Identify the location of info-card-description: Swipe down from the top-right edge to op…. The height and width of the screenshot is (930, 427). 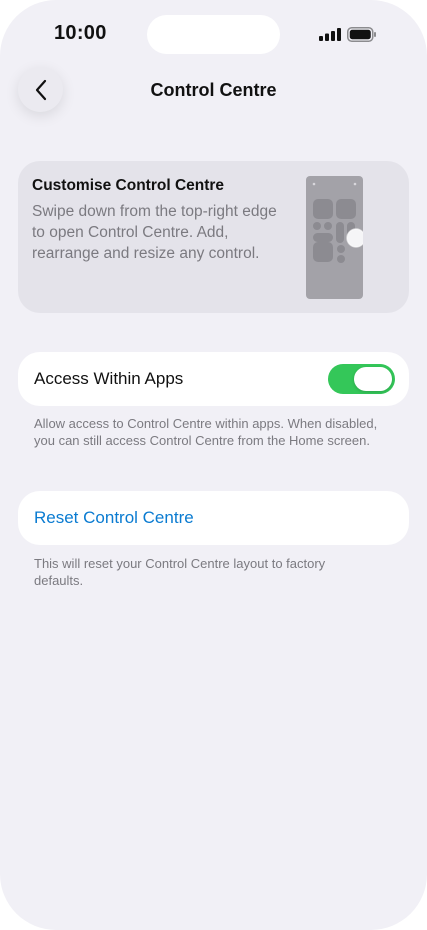
(154, 232).